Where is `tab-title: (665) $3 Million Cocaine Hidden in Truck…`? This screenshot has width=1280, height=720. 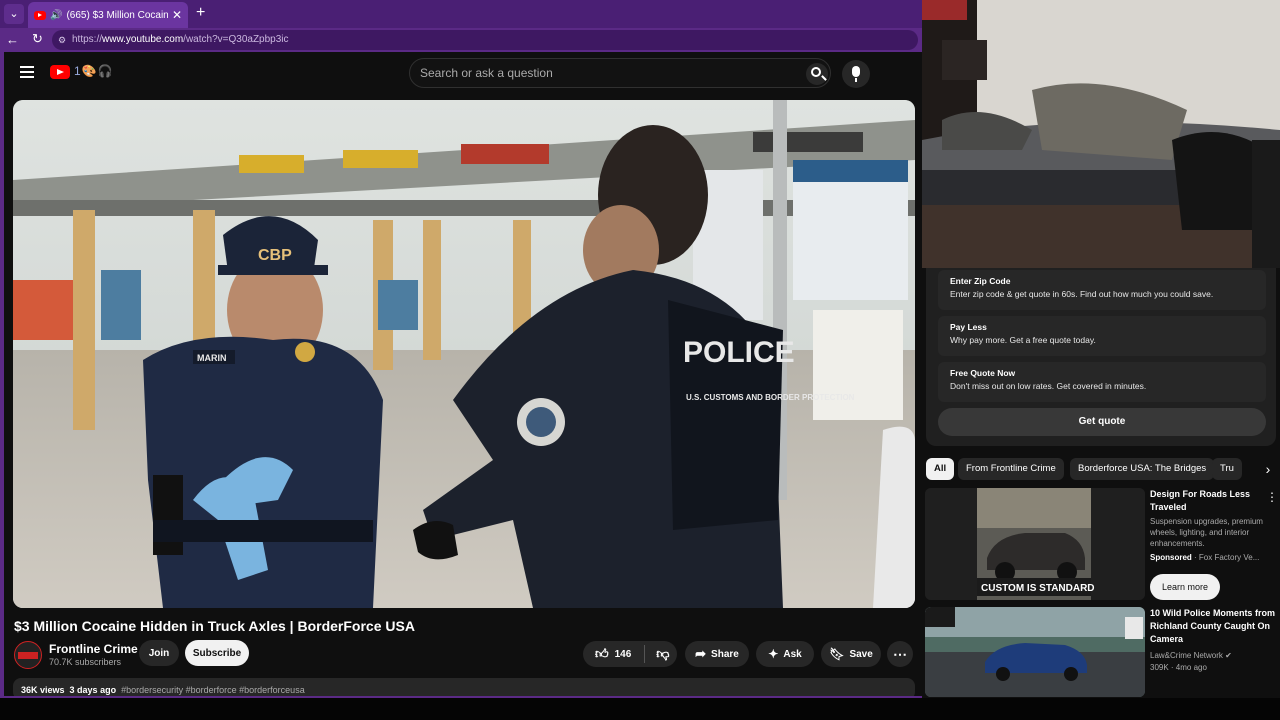
tab-title: (665) $3 Million Cocaine Hidden in Truck… is located at coordinates (117, 15).